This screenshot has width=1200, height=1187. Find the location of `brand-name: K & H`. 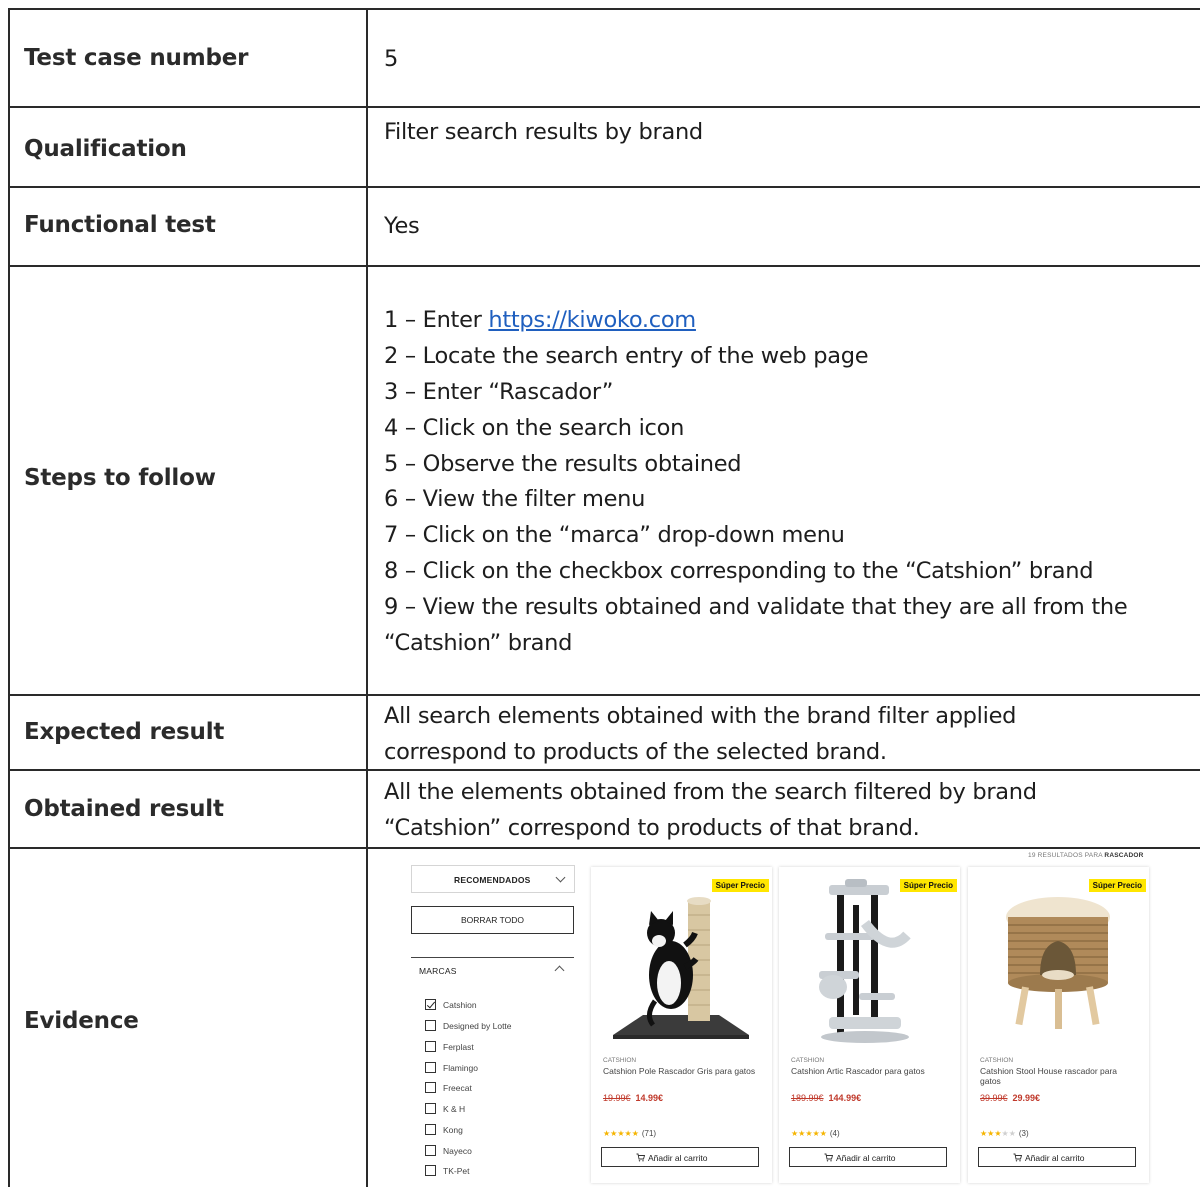

brand-name: K & H is located at coordinates (454, 1109).